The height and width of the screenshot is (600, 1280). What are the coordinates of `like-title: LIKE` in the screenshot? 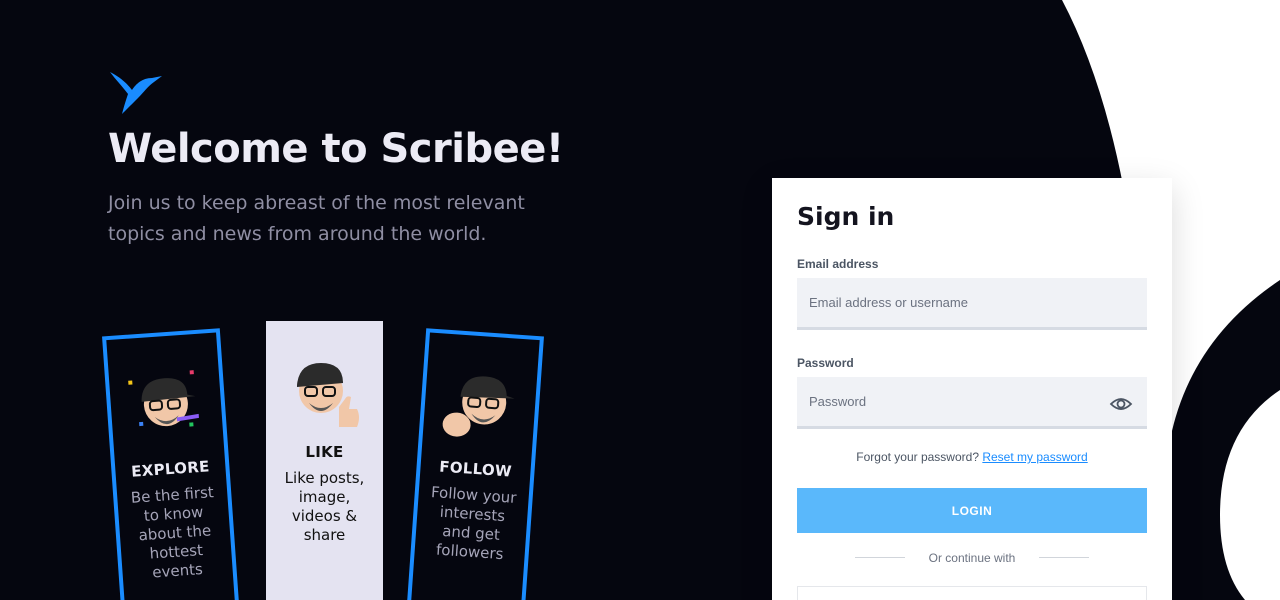 It's located at (324, 452).